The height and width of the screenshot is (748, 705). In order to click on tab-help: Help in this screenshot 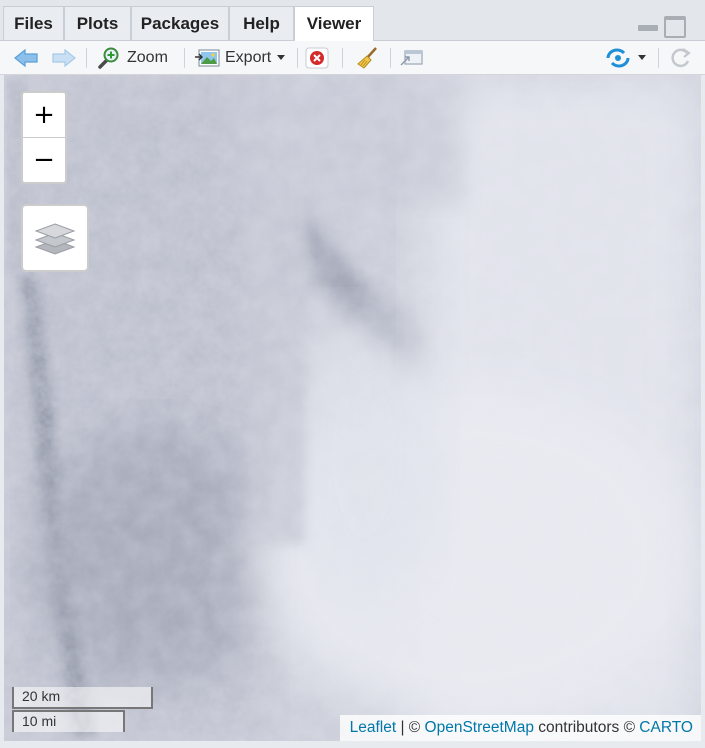, I will do `click(261, 23)`.